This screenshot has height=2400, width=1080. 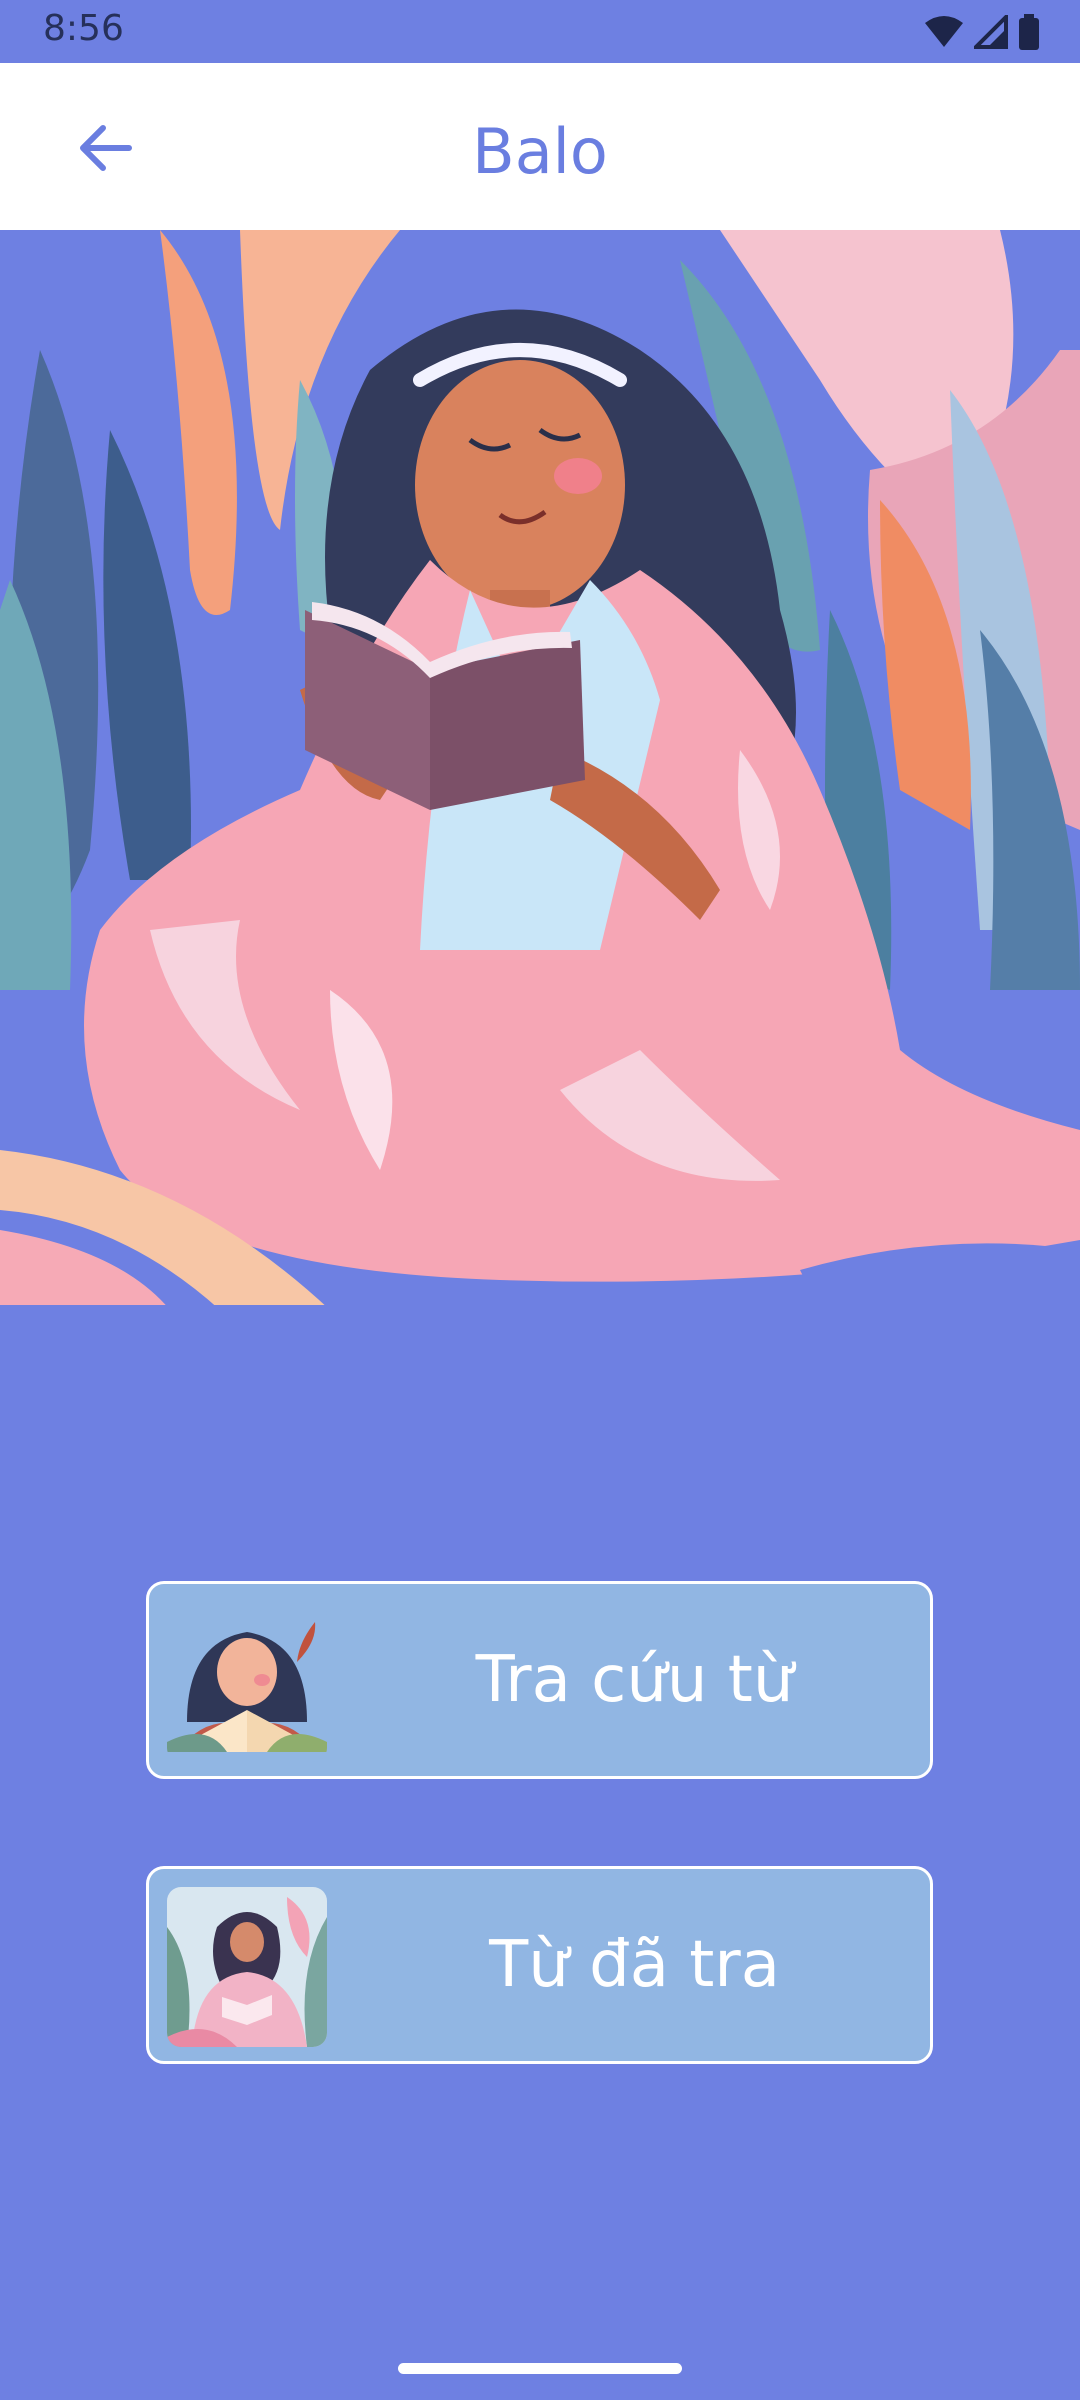 What do you see at coordinates (634, 1680) in the screenshot?
I see `lookup-word-label: Tra cứu từ` at bounding box center [634, 1680].